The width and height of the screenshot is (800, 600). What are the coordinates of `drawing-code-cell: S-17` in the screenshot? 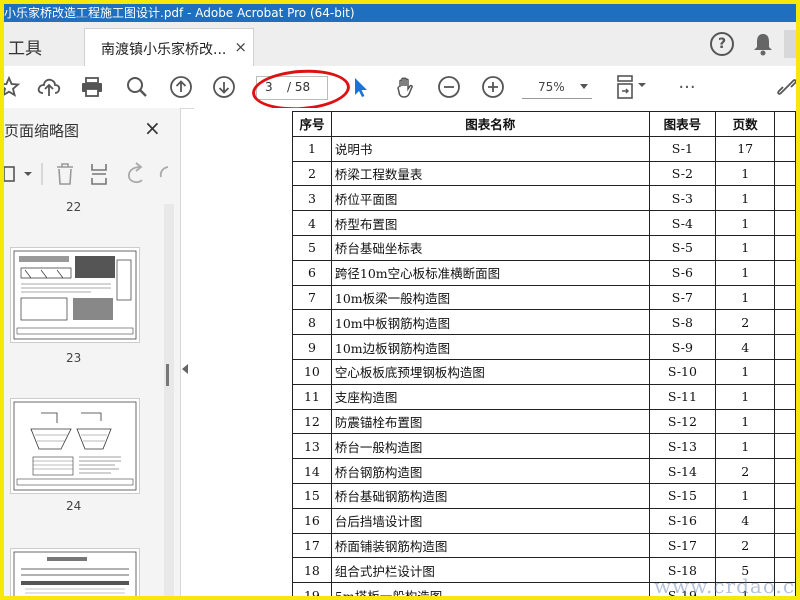 It's located at (682, 545).